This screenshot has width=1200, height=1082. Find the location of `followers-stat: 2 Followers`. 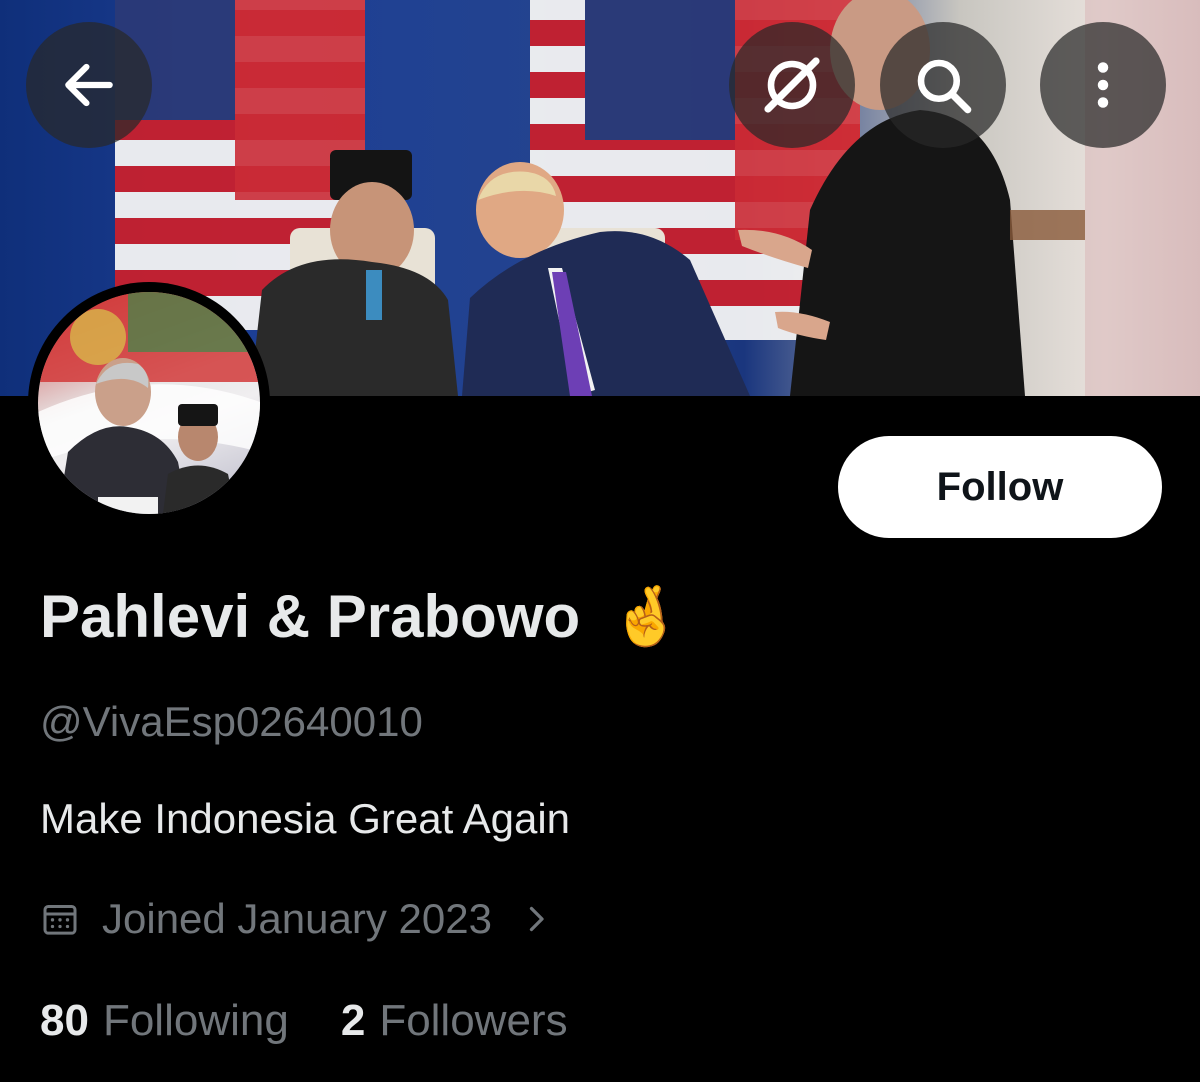

followers-stat: 2 Followers is located at coordinates (454, 1021).